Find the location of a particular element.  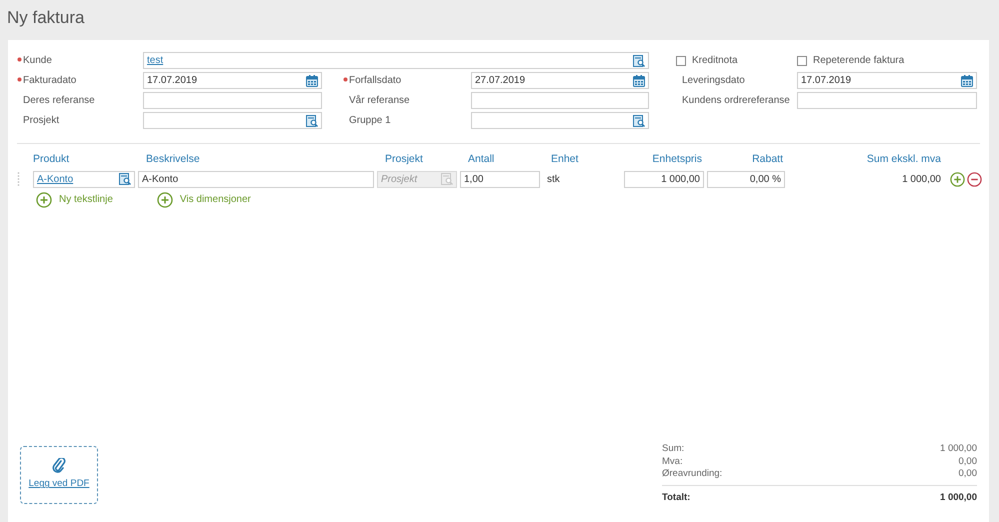

column-header: Antall is located at coordinates (481, 159).